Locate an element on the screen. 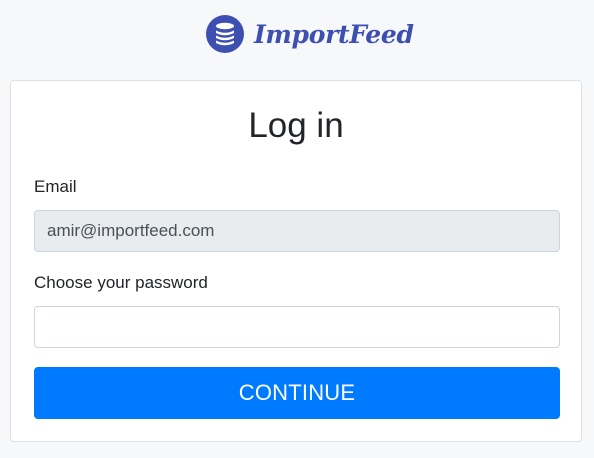 The width and height of the screenshot is (594, 458). page-title: Log in is located at coordinates (296, 125).